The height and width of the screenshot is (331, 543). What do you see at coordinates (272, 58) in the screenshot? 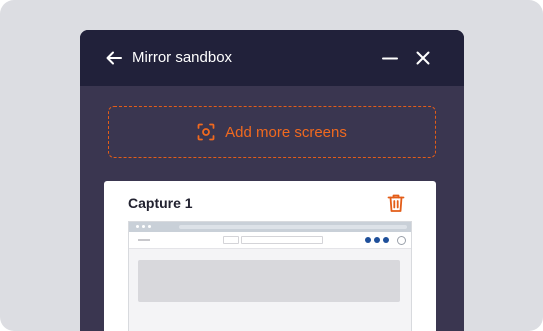
I see `window-titlebar: Mirror sandbox` at bounding box center [272, 58].